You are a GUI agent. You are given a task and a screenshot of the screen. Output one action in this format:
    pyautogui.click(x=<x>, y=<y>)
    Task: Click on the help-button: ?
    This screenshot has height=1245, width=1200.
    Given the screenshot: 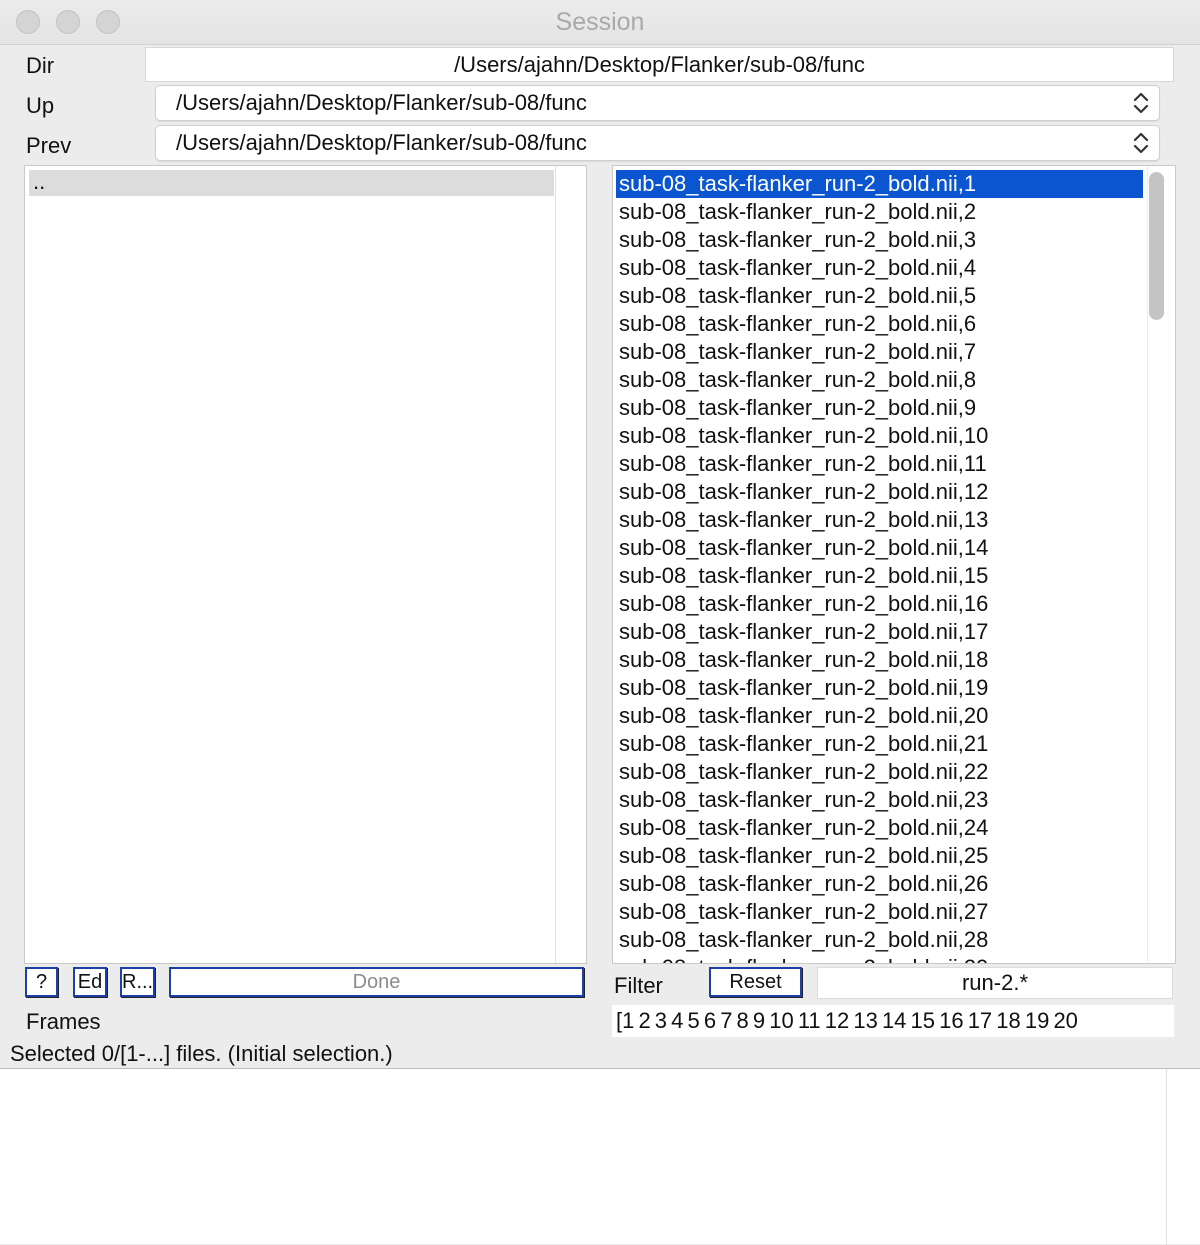 What is the action you would take?
    pyautogui.click(x=41, y=982)
    